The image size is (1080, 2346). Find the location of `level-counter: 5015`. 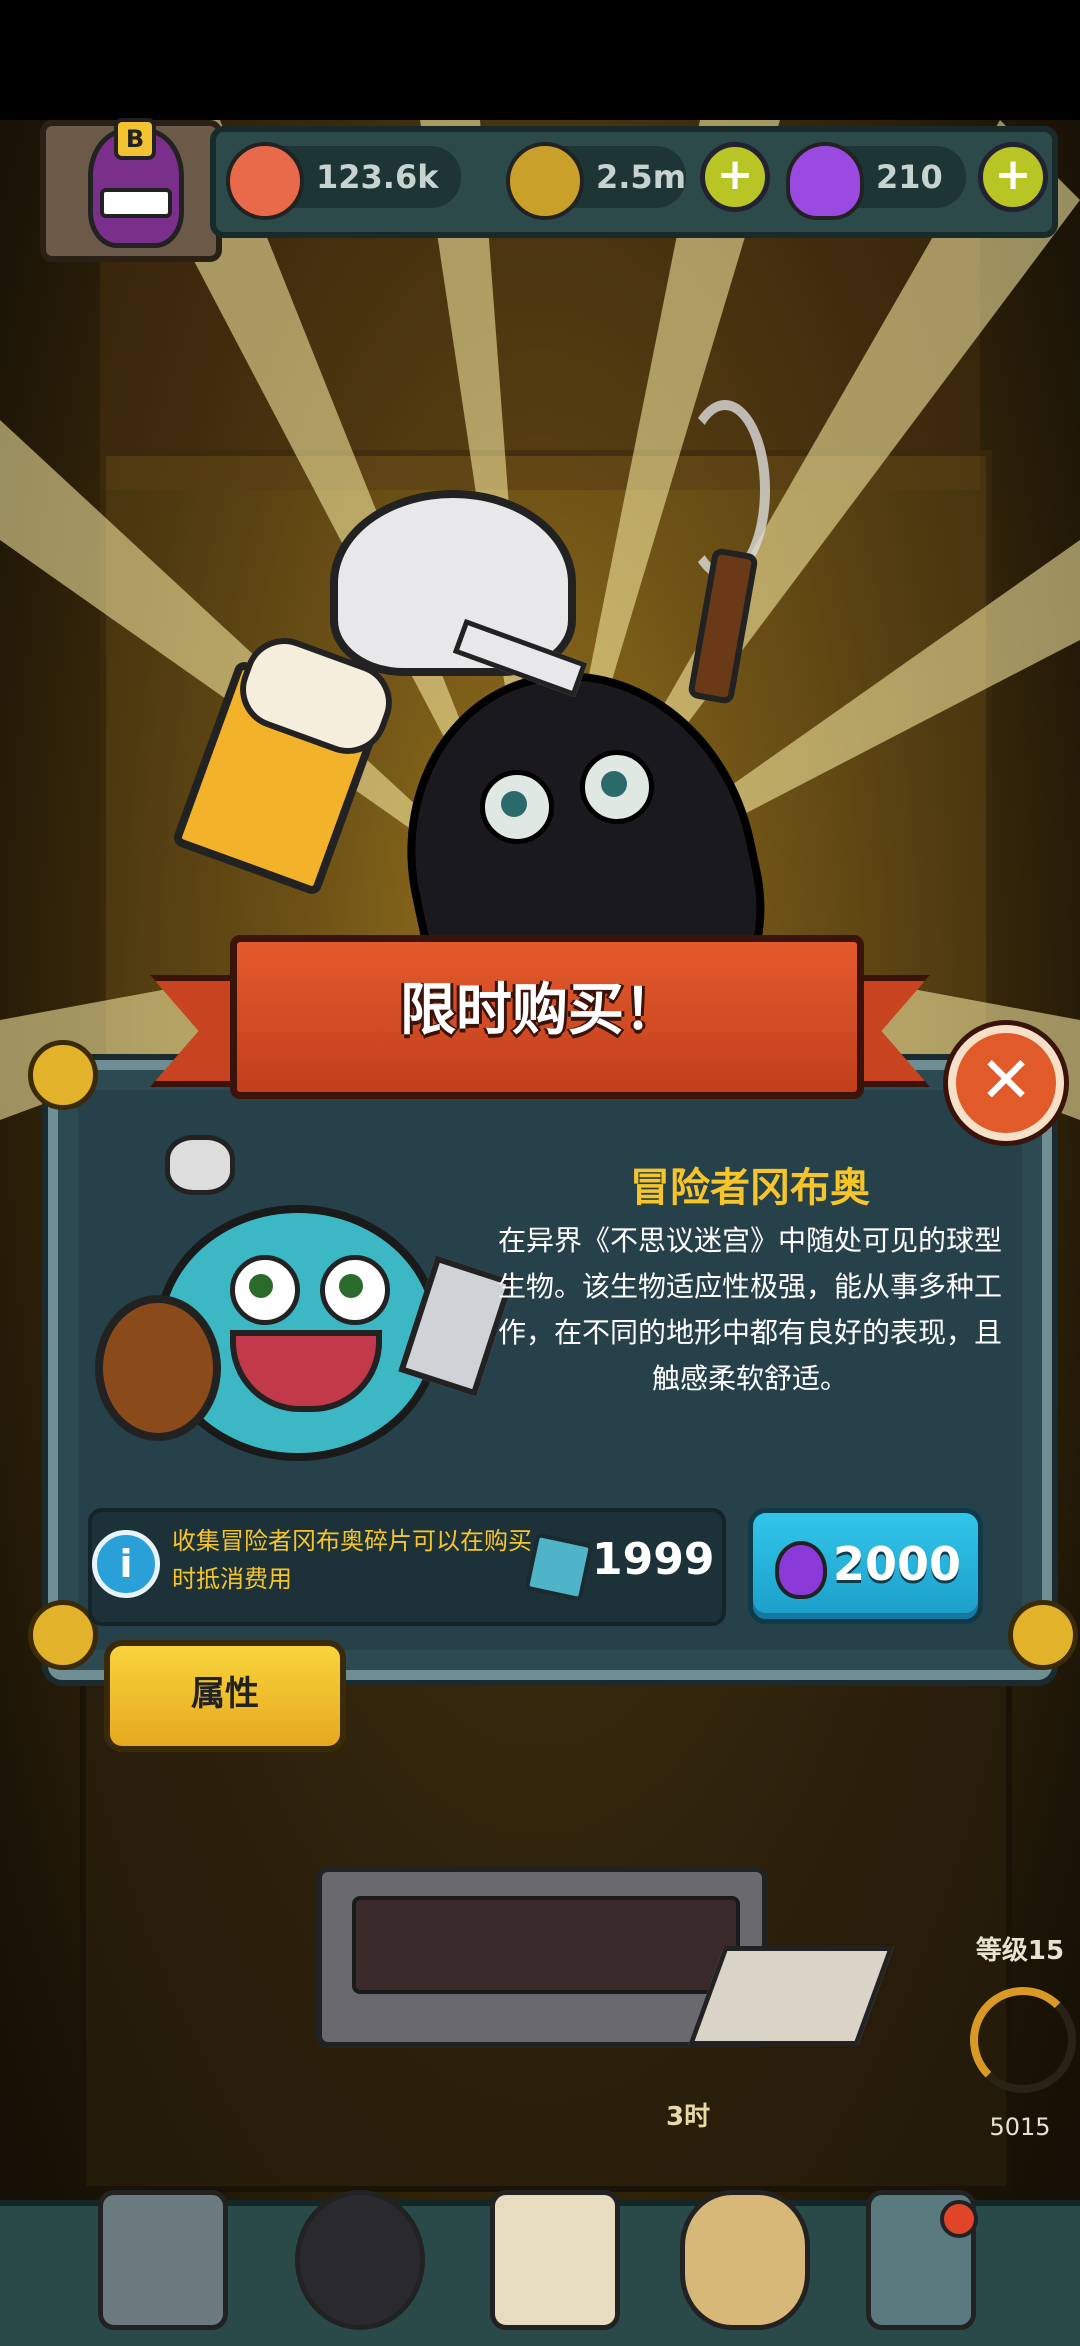

level-counter: 5015 is located at coordinates (1020, 2127).